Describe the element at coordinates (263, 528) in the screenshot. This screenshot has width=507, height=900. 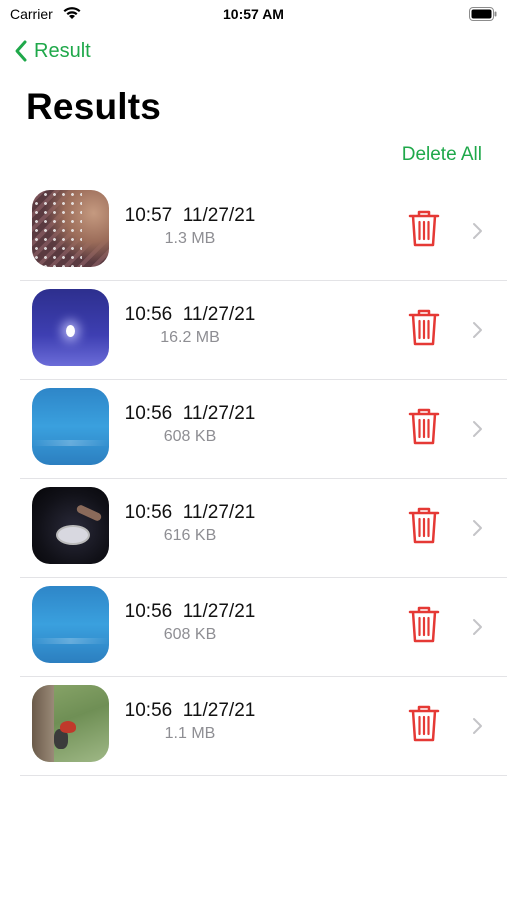
I see `list-item: 10:56 11/27/21 616 KB` at that location.